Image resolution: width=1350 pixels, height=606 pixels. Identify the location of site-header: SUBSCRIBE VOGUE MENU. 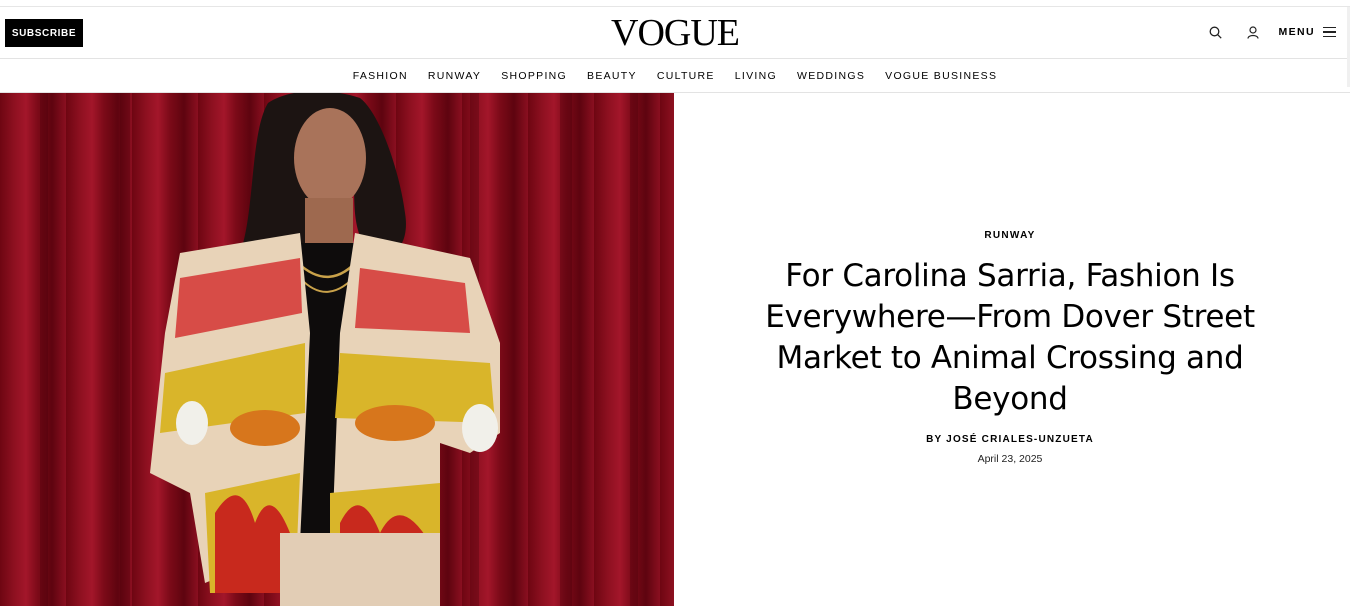
(675, 33).